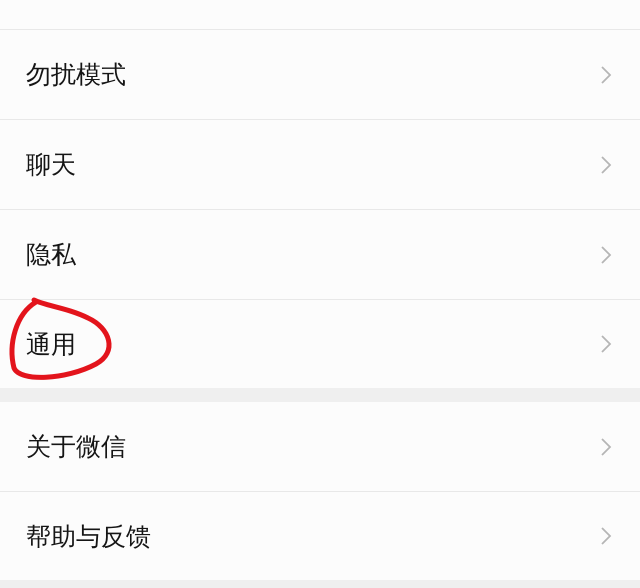  I want to click on settings-item-label: 聊天, so click(51, 164).